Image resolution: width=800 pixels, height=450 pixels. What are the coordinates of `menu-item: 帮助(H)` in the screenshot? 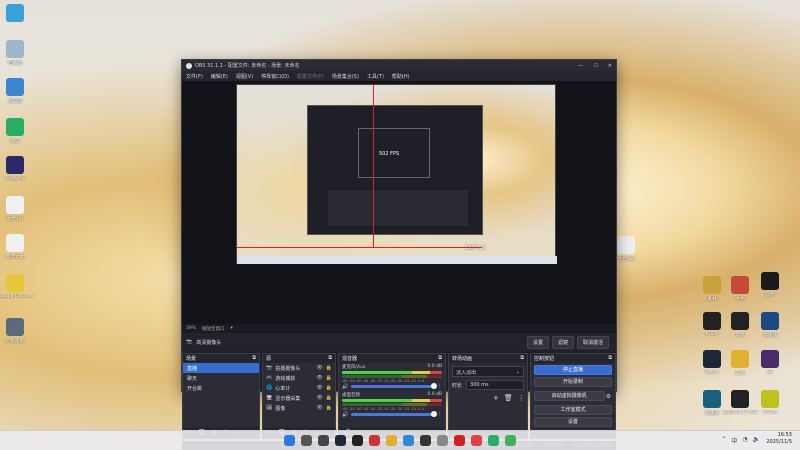 It's located at (401, 76).